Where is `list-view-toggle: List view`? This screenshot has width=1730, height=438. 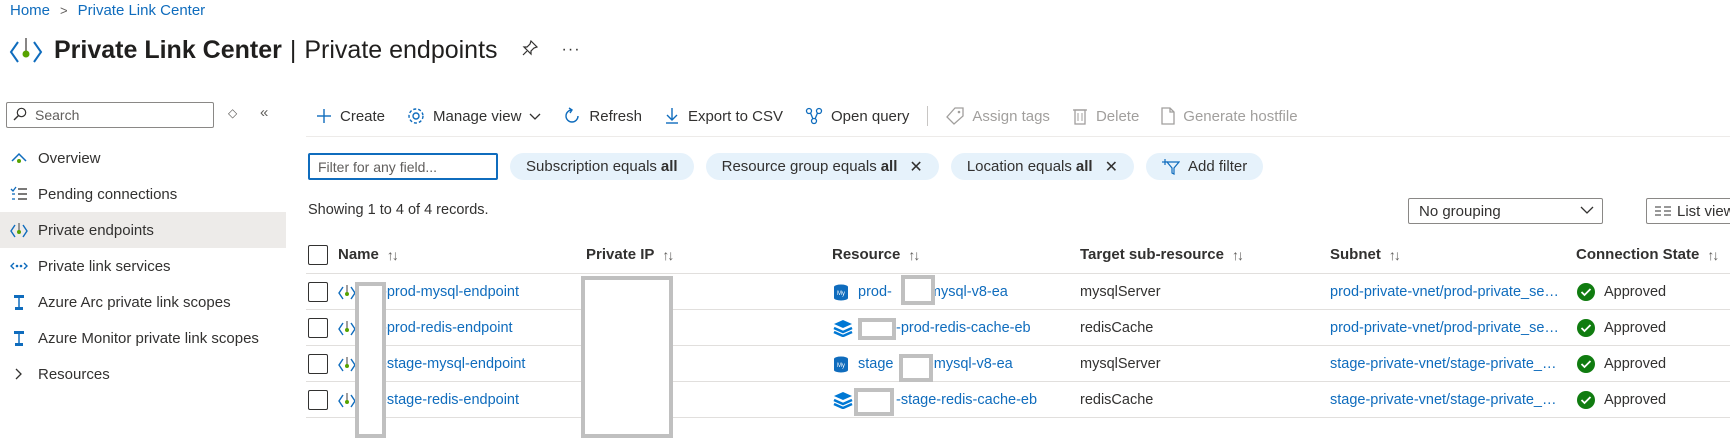 list-view-toggle: List view is located at coordinates (1688, 211).